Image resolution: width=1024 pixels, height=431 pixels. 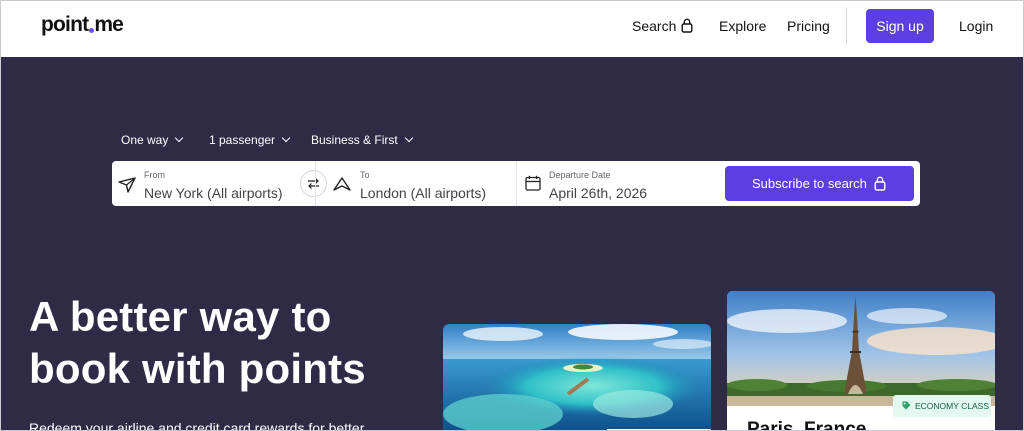 What do you see at coordinates (742, 26) in the screenshot?
I see `nav-explore: Explore` at bounding box center [742, 26].